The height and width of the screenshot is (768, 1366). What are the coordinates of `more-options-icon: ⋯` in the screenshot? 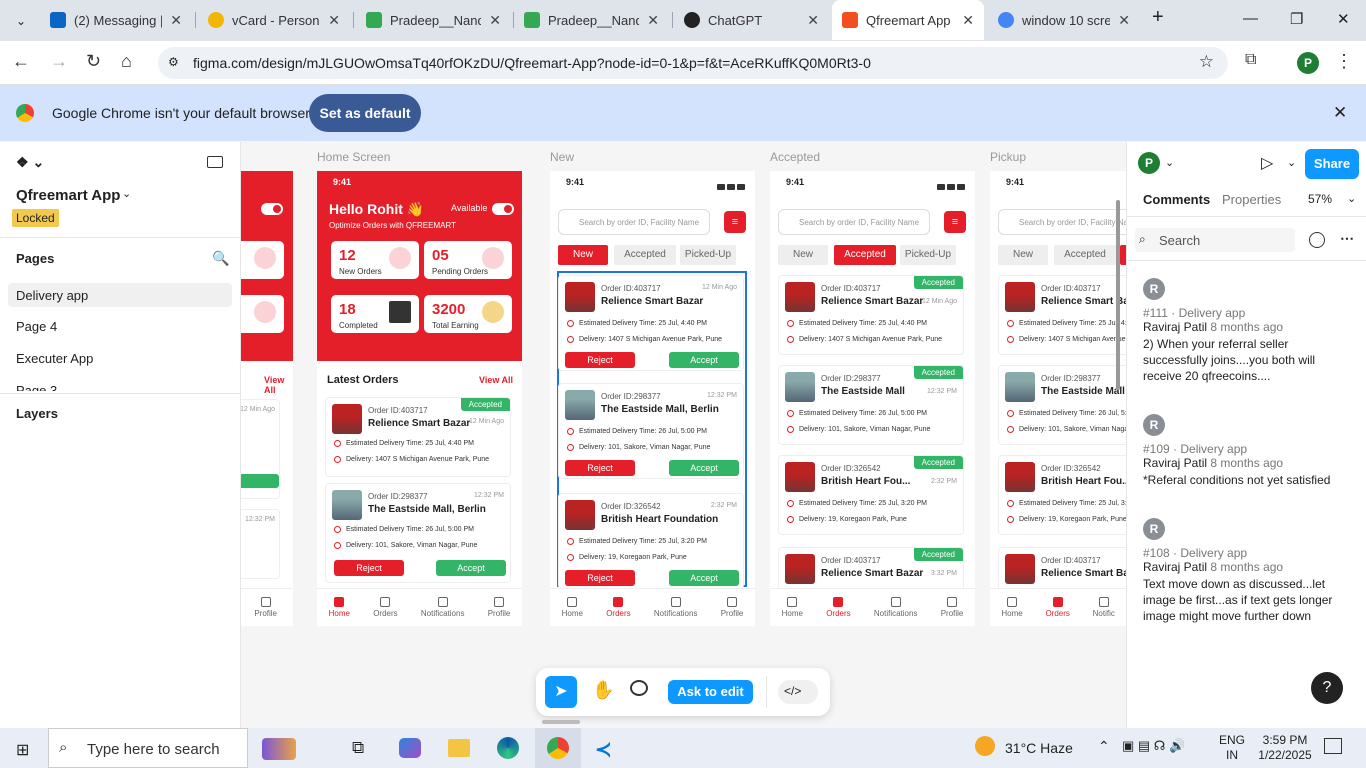 It's located at (1347, 238).